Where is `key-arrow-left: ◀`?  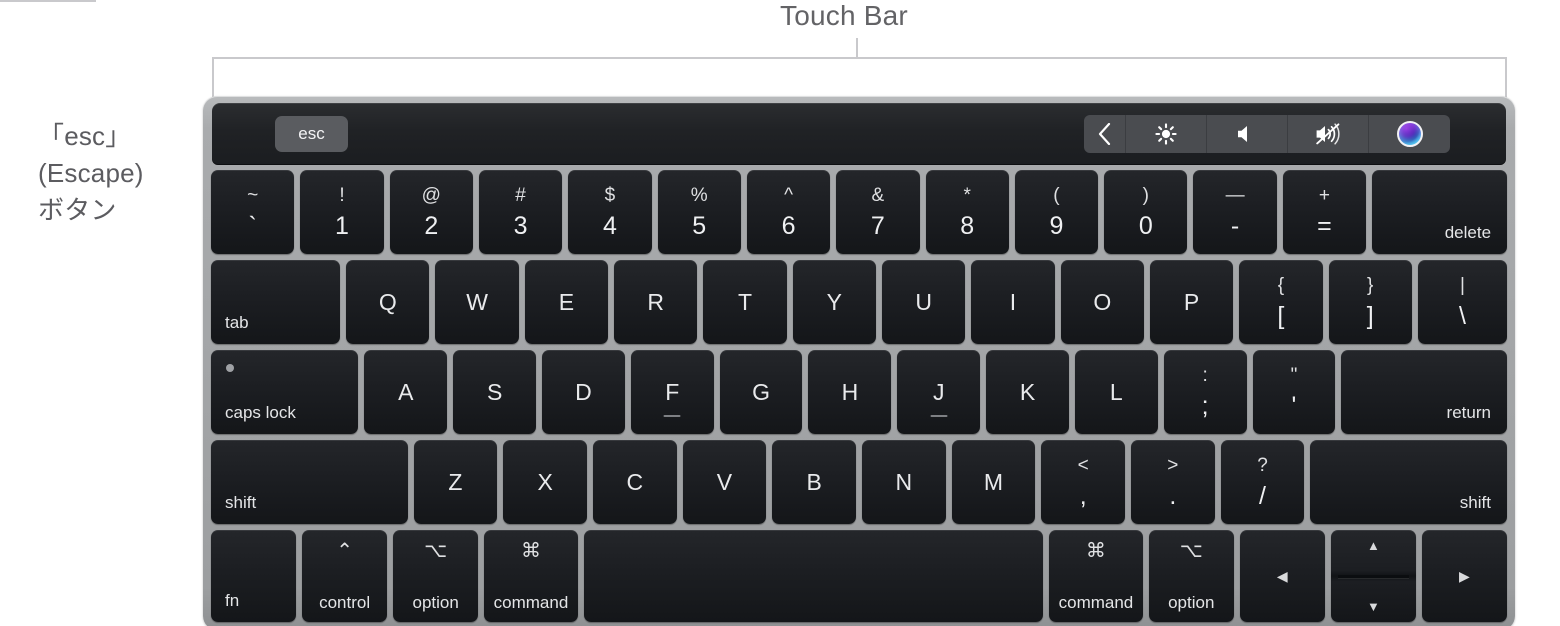 key-arrow-left: ◀ is located at coordinates (1282, 576).